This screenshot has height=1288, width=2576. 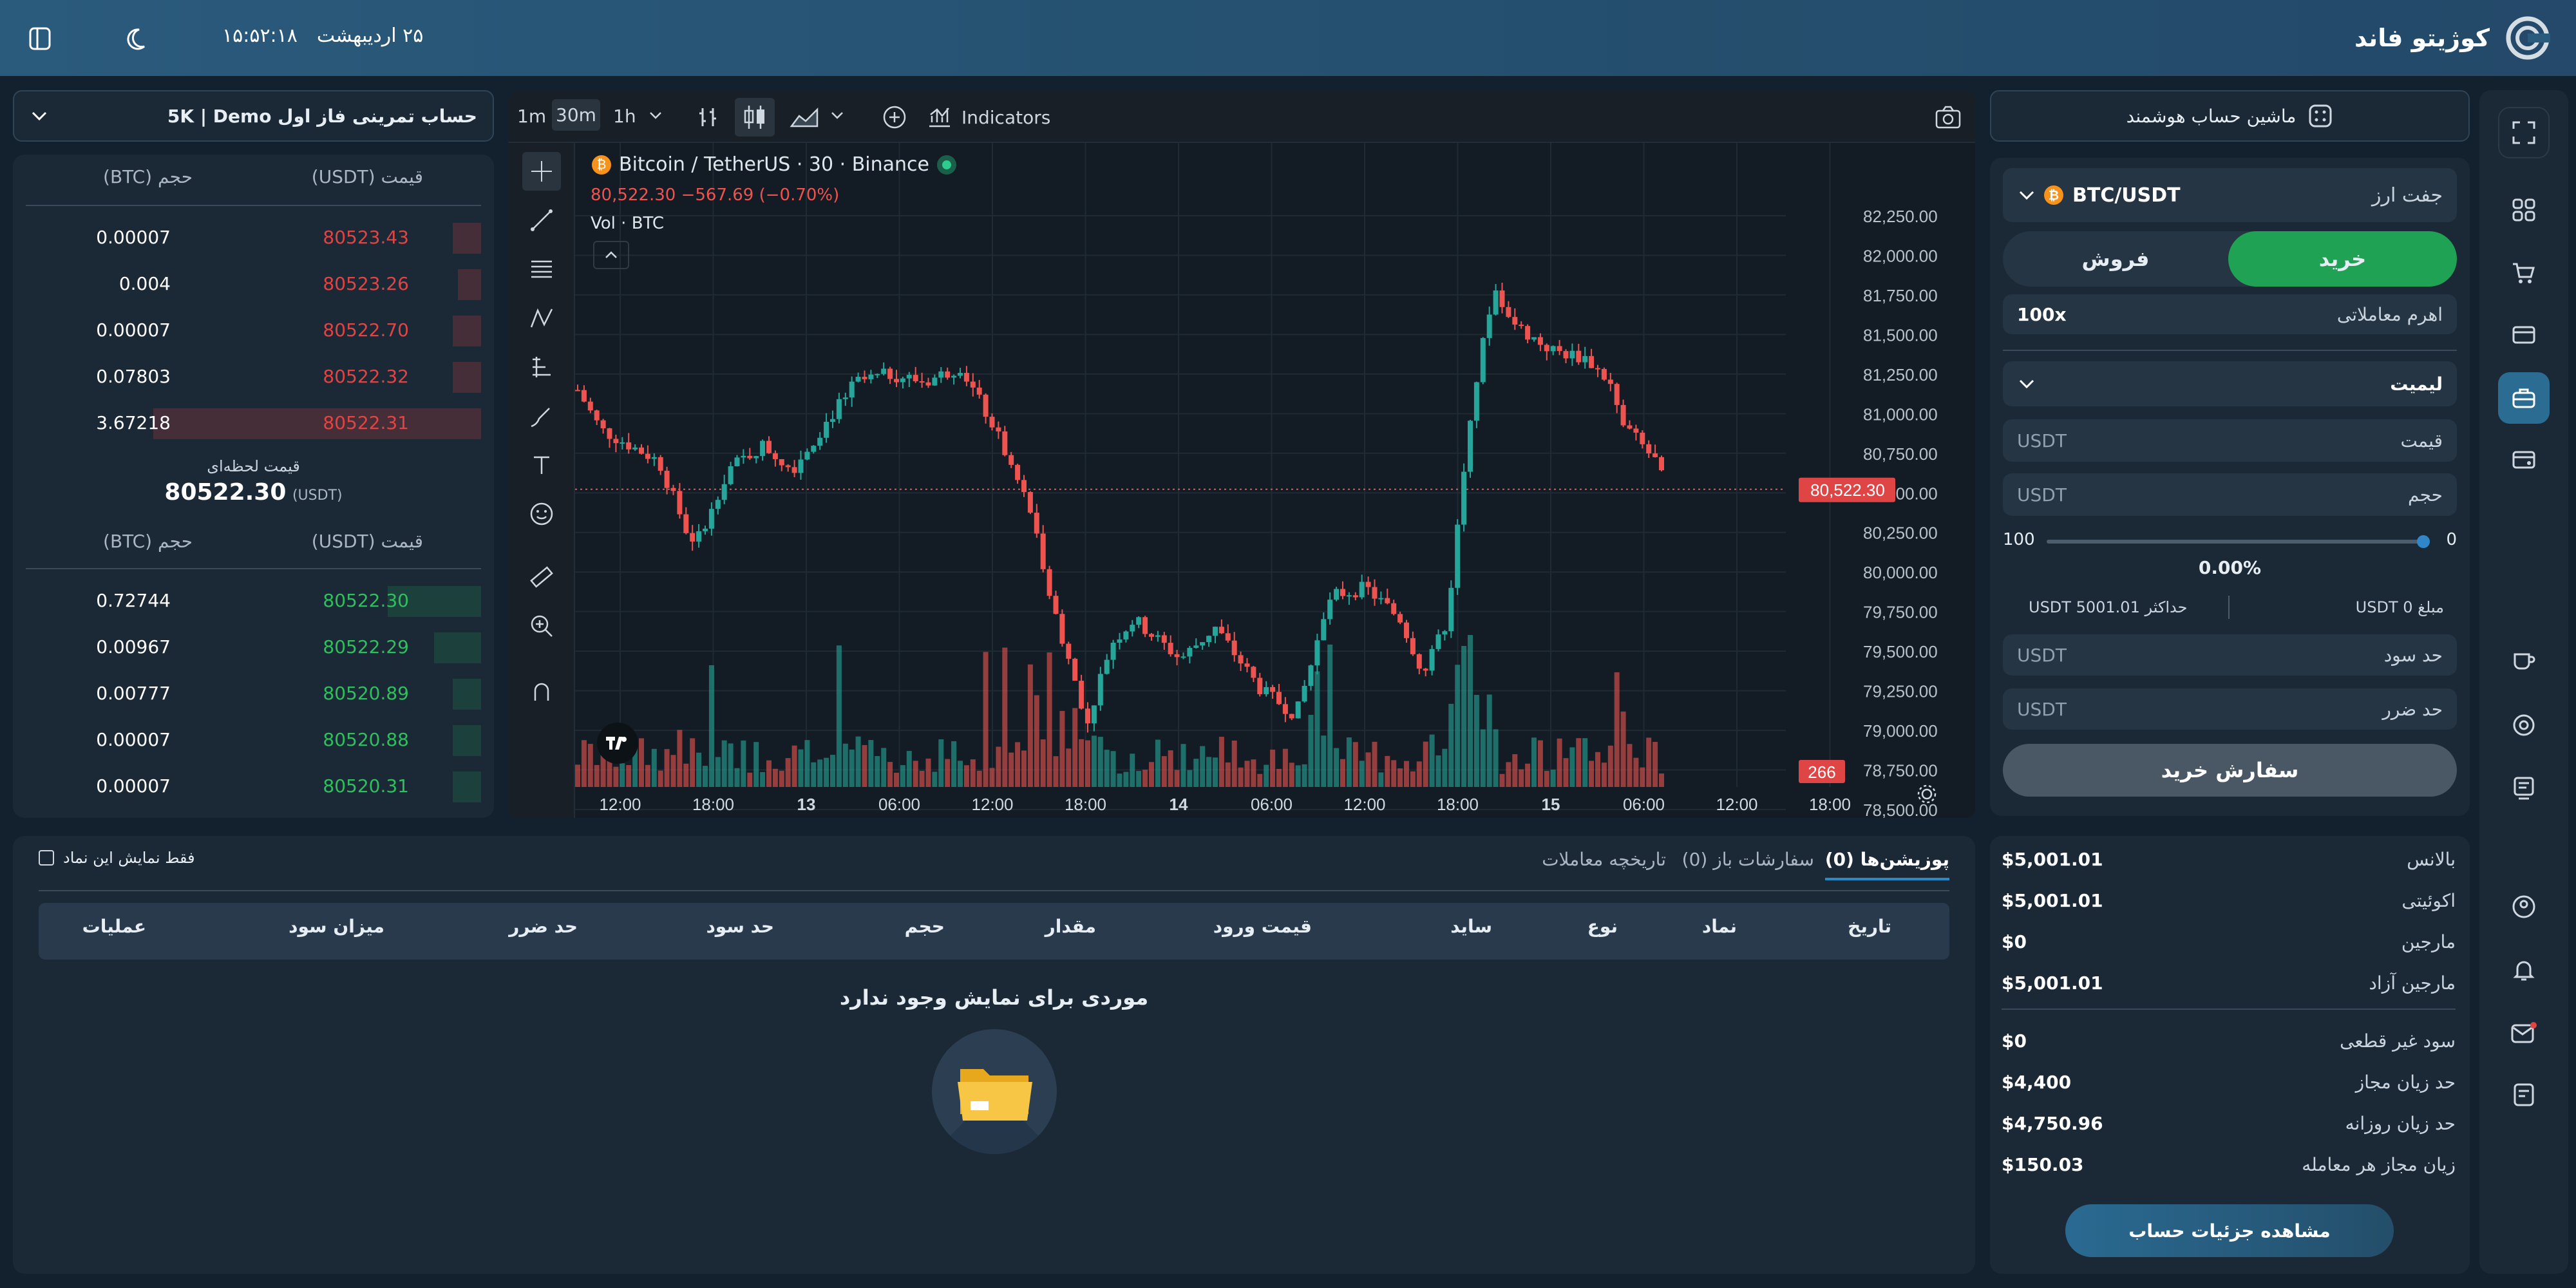 What do you see at coordinates (2230, 709) in the screenshot?
I see `stop-loss-input: USDT حد ضرر` at bounding box center [2230, 709].